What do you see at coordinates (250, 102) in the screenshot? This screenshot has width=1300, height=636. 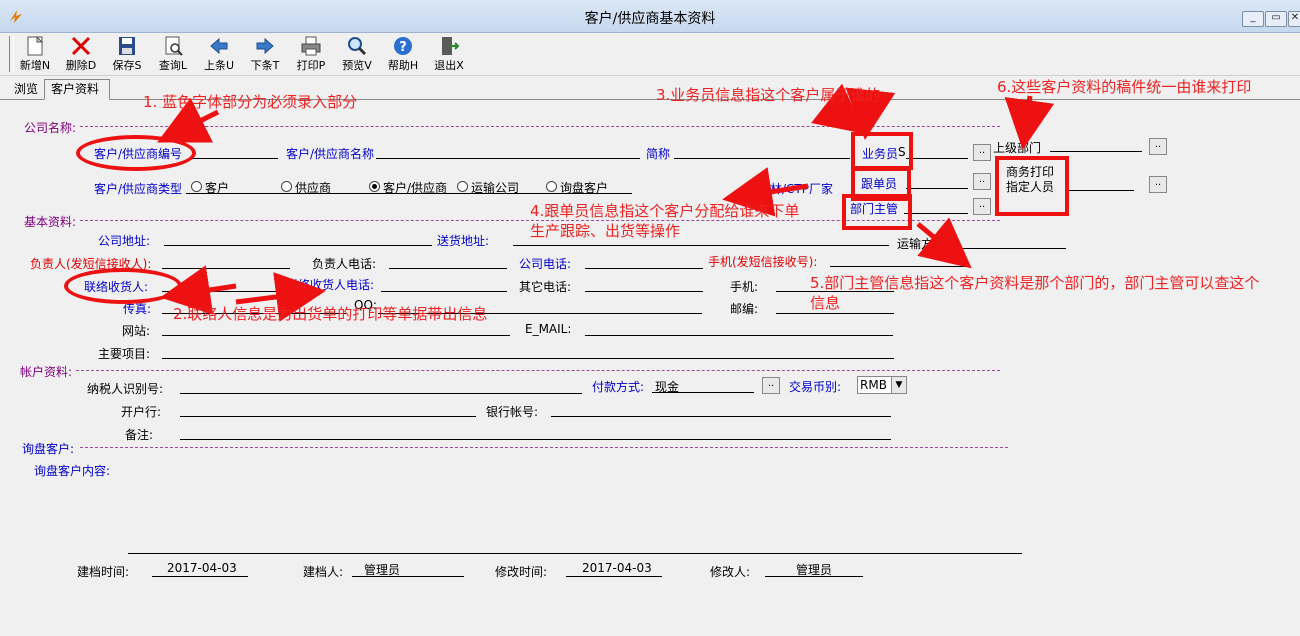 I see `annotation-required-blue: 1. 蓝色字体部分为必须录入部分` at bounding box center [250, 102].